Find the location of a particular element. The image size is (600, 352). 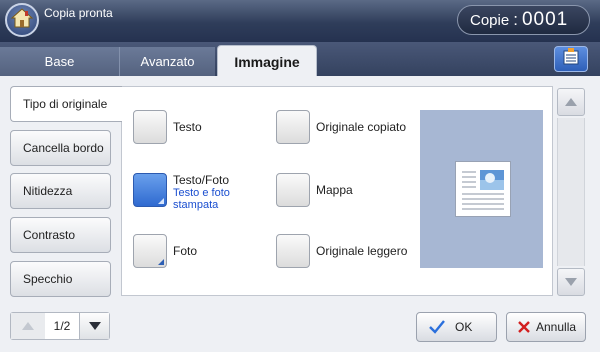

status-text: Copia pronta is located at coordinates (78, 13).